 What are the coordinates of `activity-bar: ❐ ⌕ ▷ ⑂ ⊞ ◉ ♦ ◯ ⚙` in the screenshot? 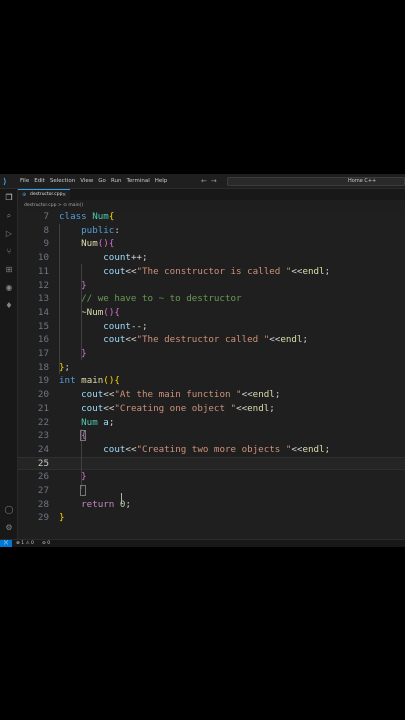 It's located at (9, 364).